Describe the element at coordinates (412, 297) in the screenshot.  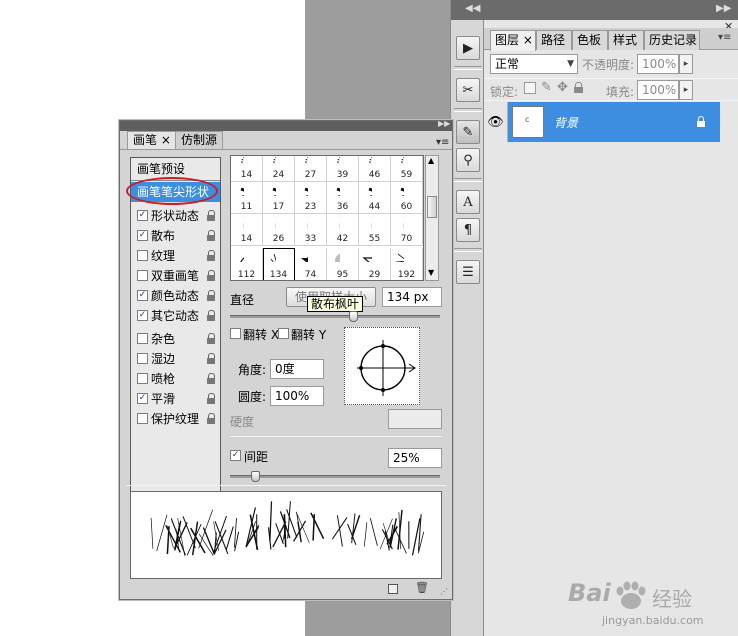
I see `diameter-input: 134 px` at that location.